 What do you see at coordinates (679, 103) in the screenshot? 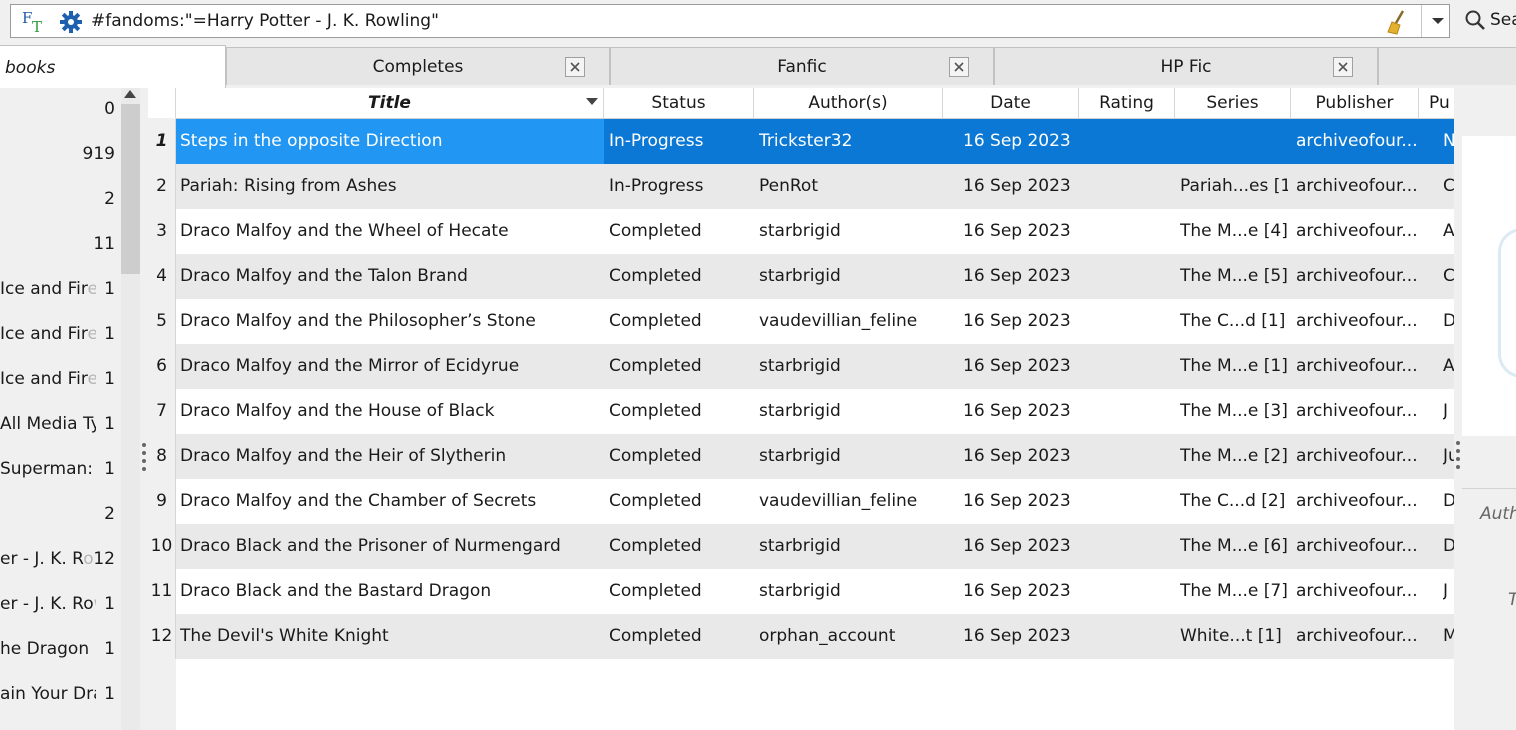
I see `column-header-status: Status` at bounding box center [679, 103].